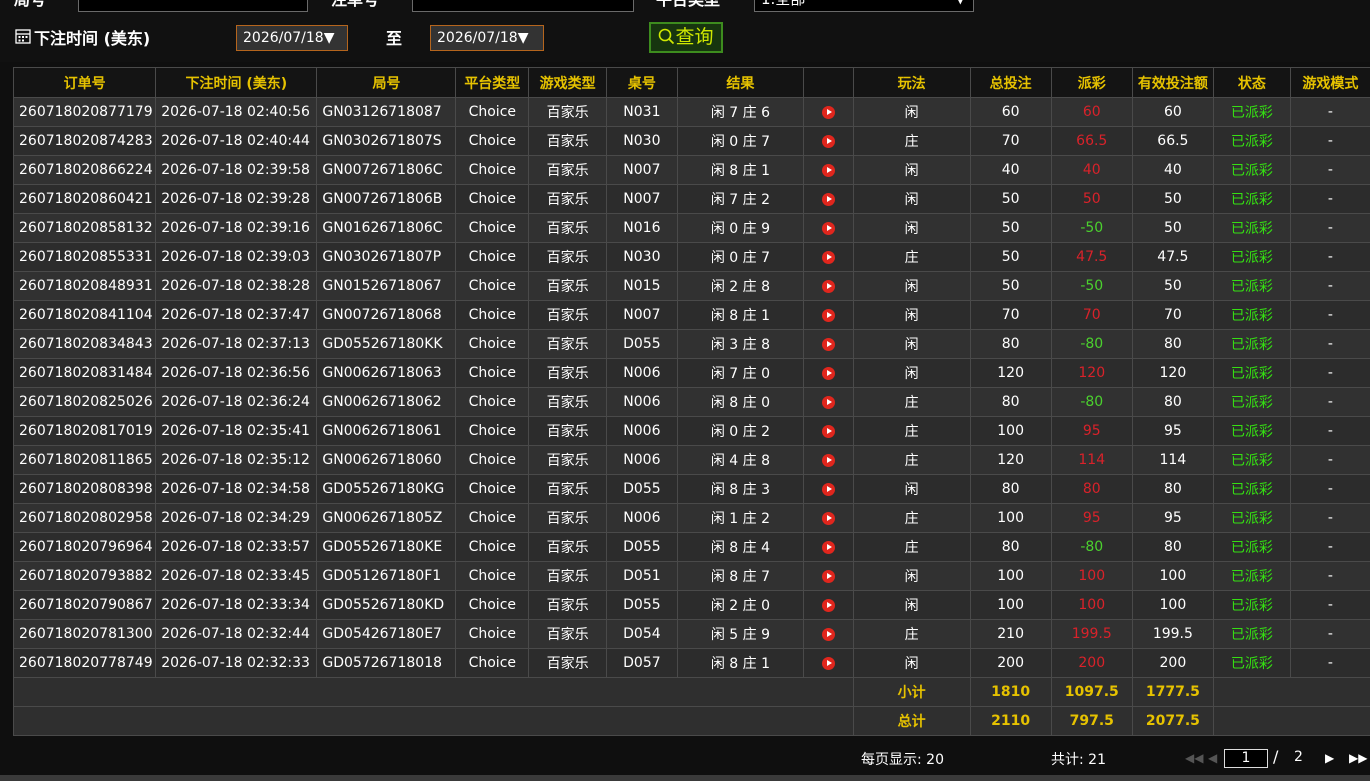 Image resolution: width=1370 pixels, height=781 pixels. What do you see at coordinates (1358, 758) in the screenshot?
I see `last-page-icon: ▶▶` at bounding box center [1358, 758].